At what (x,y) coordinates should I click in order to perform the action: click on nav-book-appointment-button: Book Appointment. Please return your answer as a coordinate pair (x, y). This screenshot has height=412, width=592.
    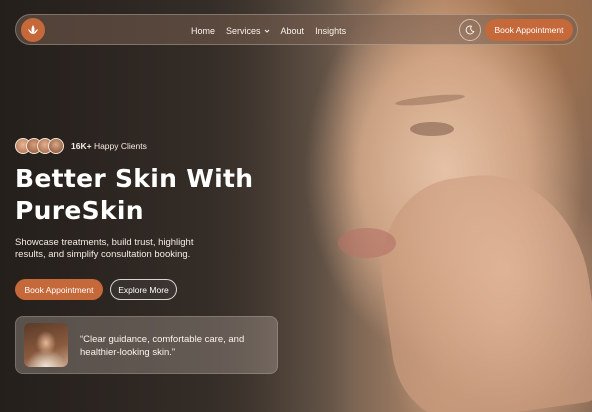
    Looking at the image, I should click on (529, 30).